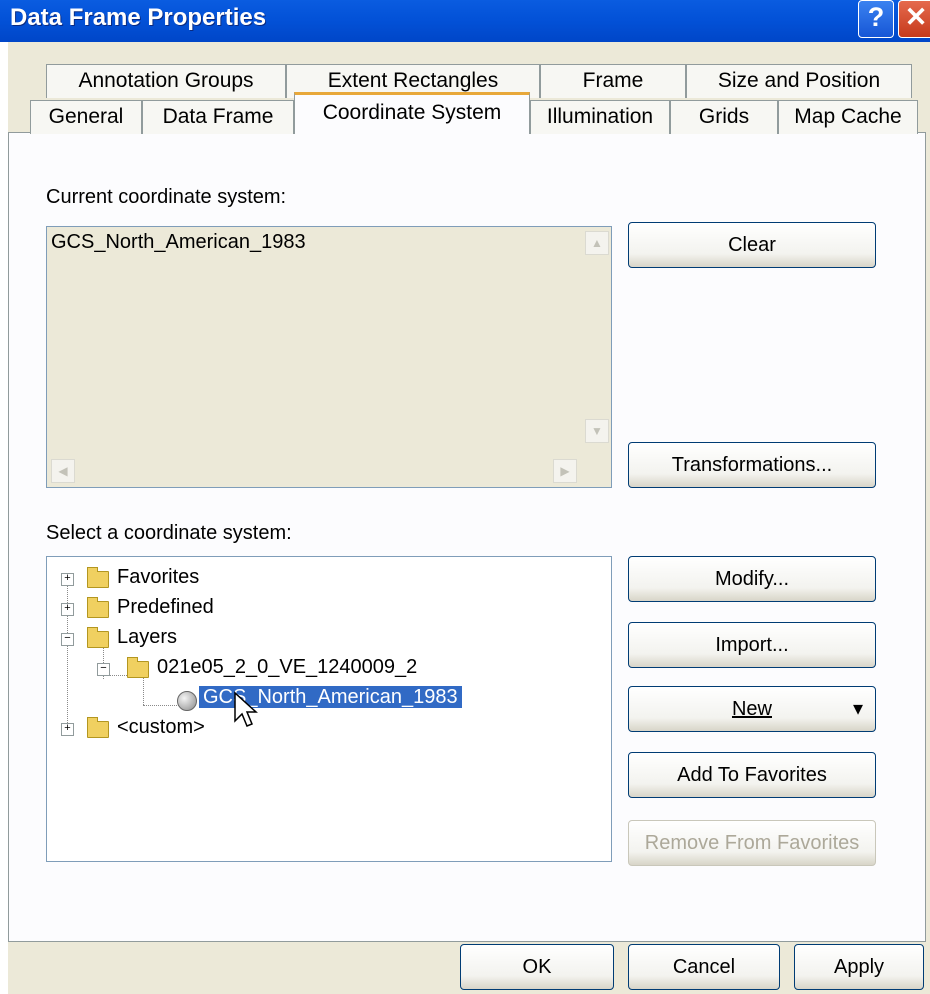 The width and height of the screenshot is (930, 994). I want to click on tab-frame: Frame, so click(613, 81).